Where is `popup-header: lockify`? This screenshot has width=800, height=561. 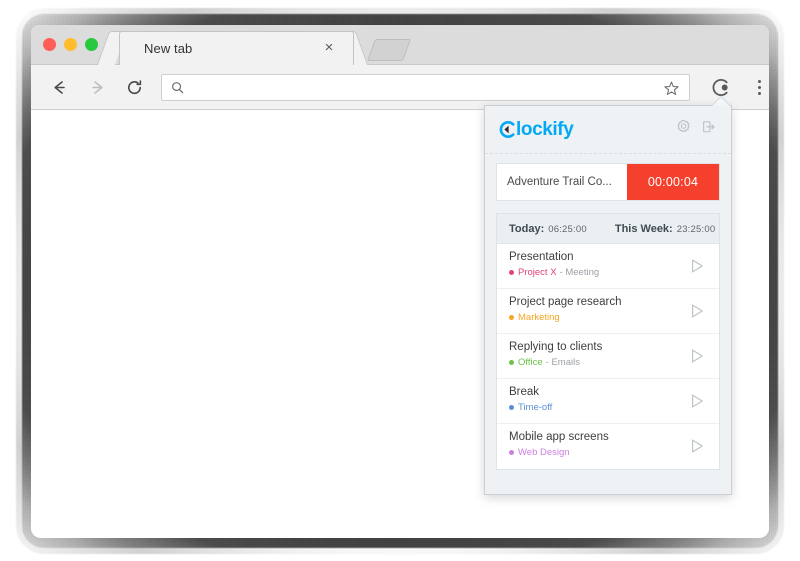 popup-header: lockify is located at coordinates (608, 130).